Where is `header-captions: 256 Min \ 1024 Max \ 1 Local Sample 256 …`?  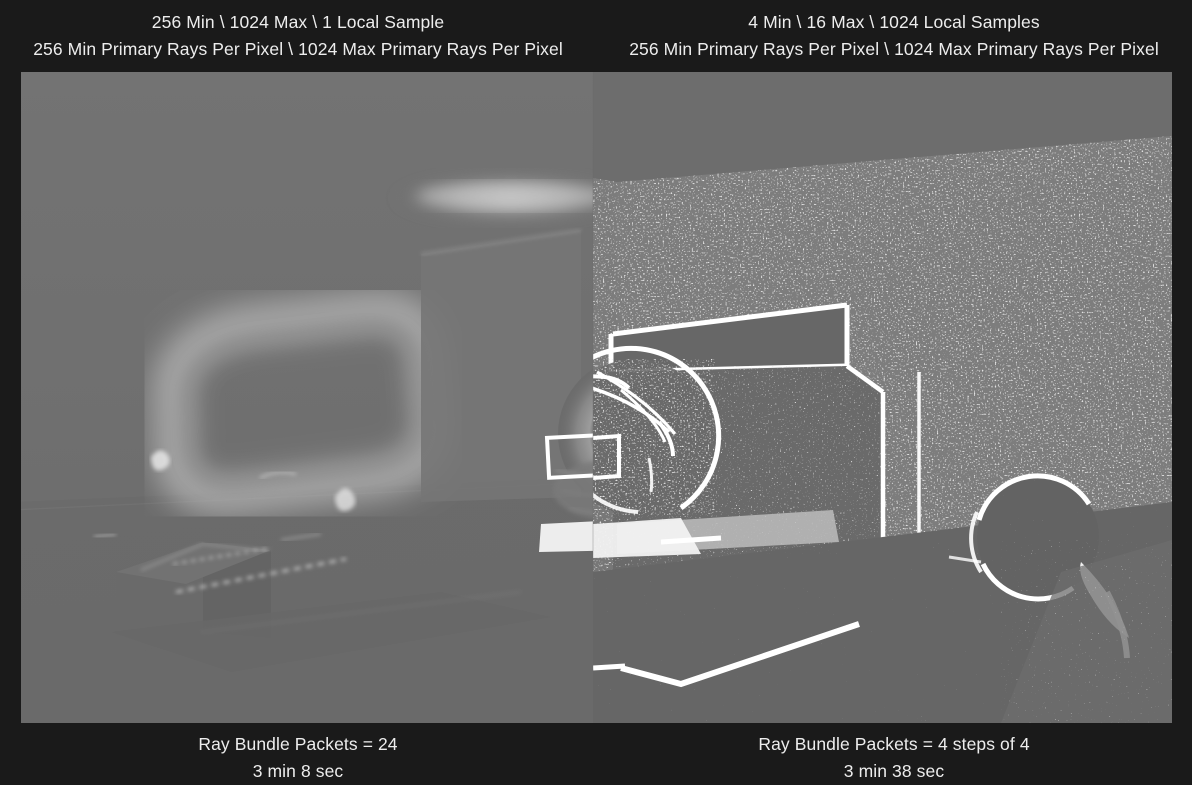
header-captions: 256 Min \ 1024 Max \ 1 Local Sample 256 … is located at coordinates (596, 36).